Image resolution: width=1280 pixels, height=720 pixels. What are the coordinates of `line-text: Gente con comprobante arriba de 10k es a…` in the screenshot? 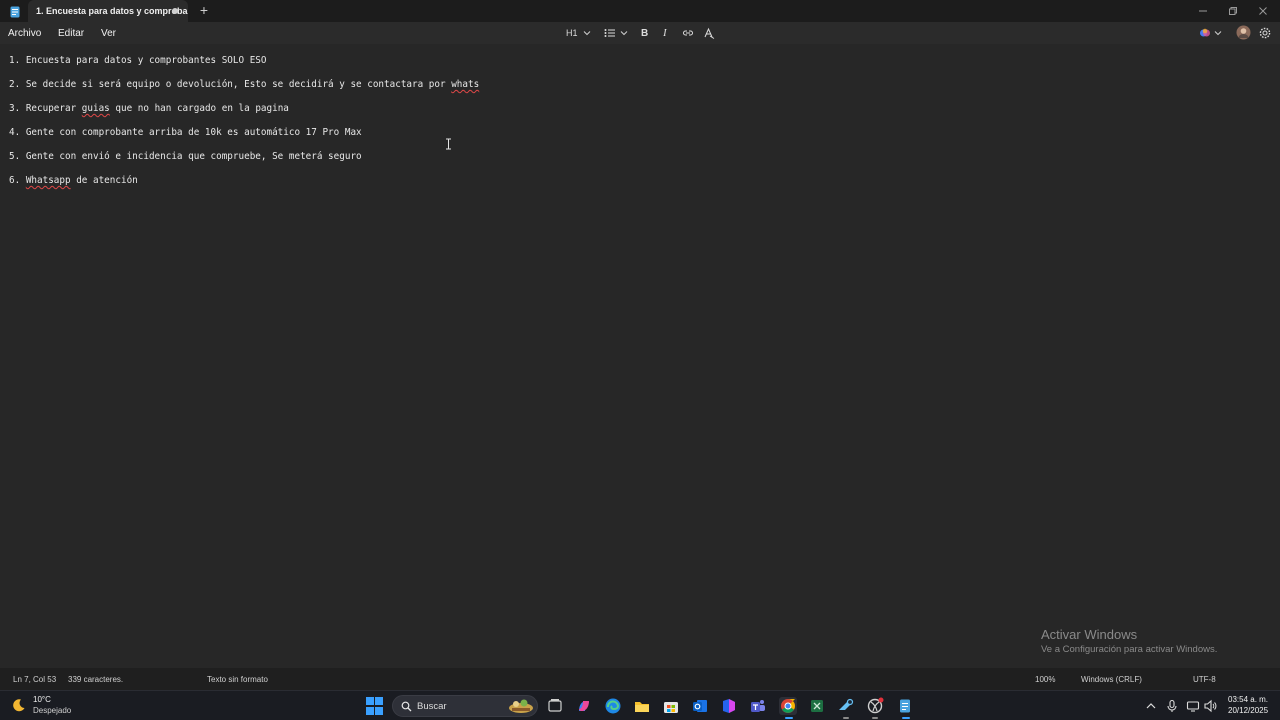 It's located at (193, 132).